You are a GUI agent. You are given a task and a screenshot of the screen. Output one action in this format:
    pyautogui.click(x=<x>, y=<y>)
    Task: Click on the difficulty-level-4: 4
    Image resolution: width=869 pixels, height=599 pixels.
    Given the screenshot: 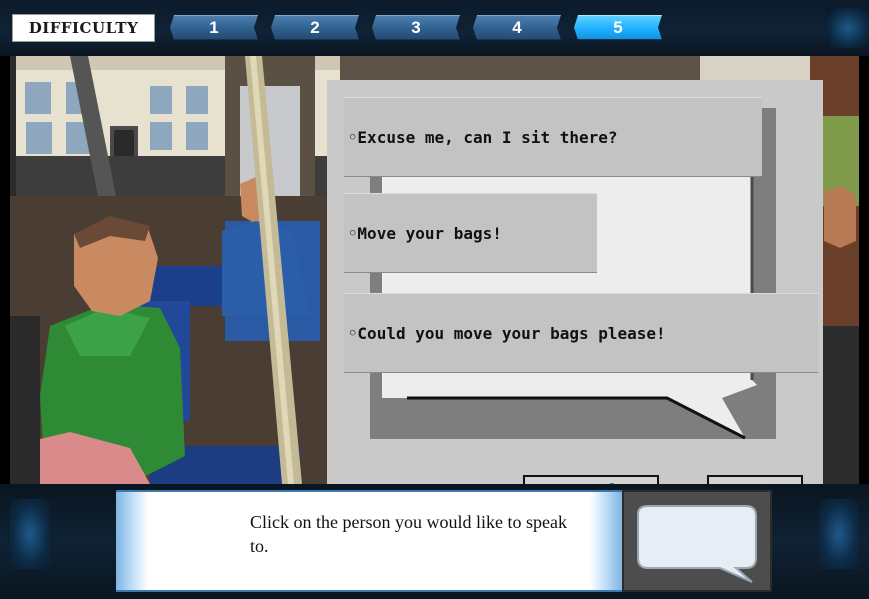 What is the action you would take?
    pyautogui.click(x=517, y=27)
    